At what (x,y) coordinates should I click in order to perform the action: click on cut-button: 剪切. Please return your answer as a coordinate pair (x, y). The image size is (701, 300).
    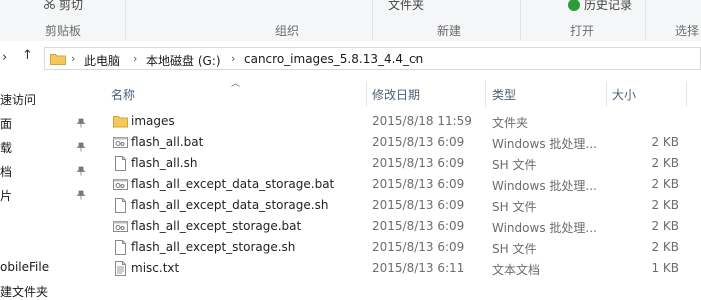
    Looking at the image, I should click on (63, 6).